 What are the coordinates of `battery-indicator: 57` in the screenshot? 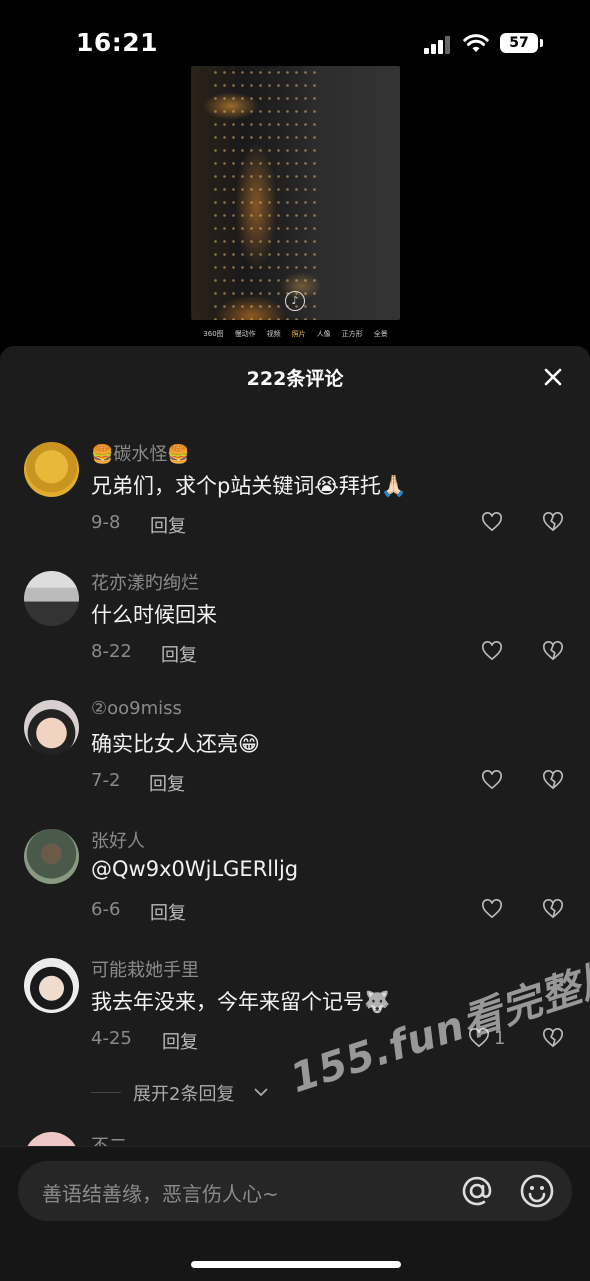 It's located at (519, 43).